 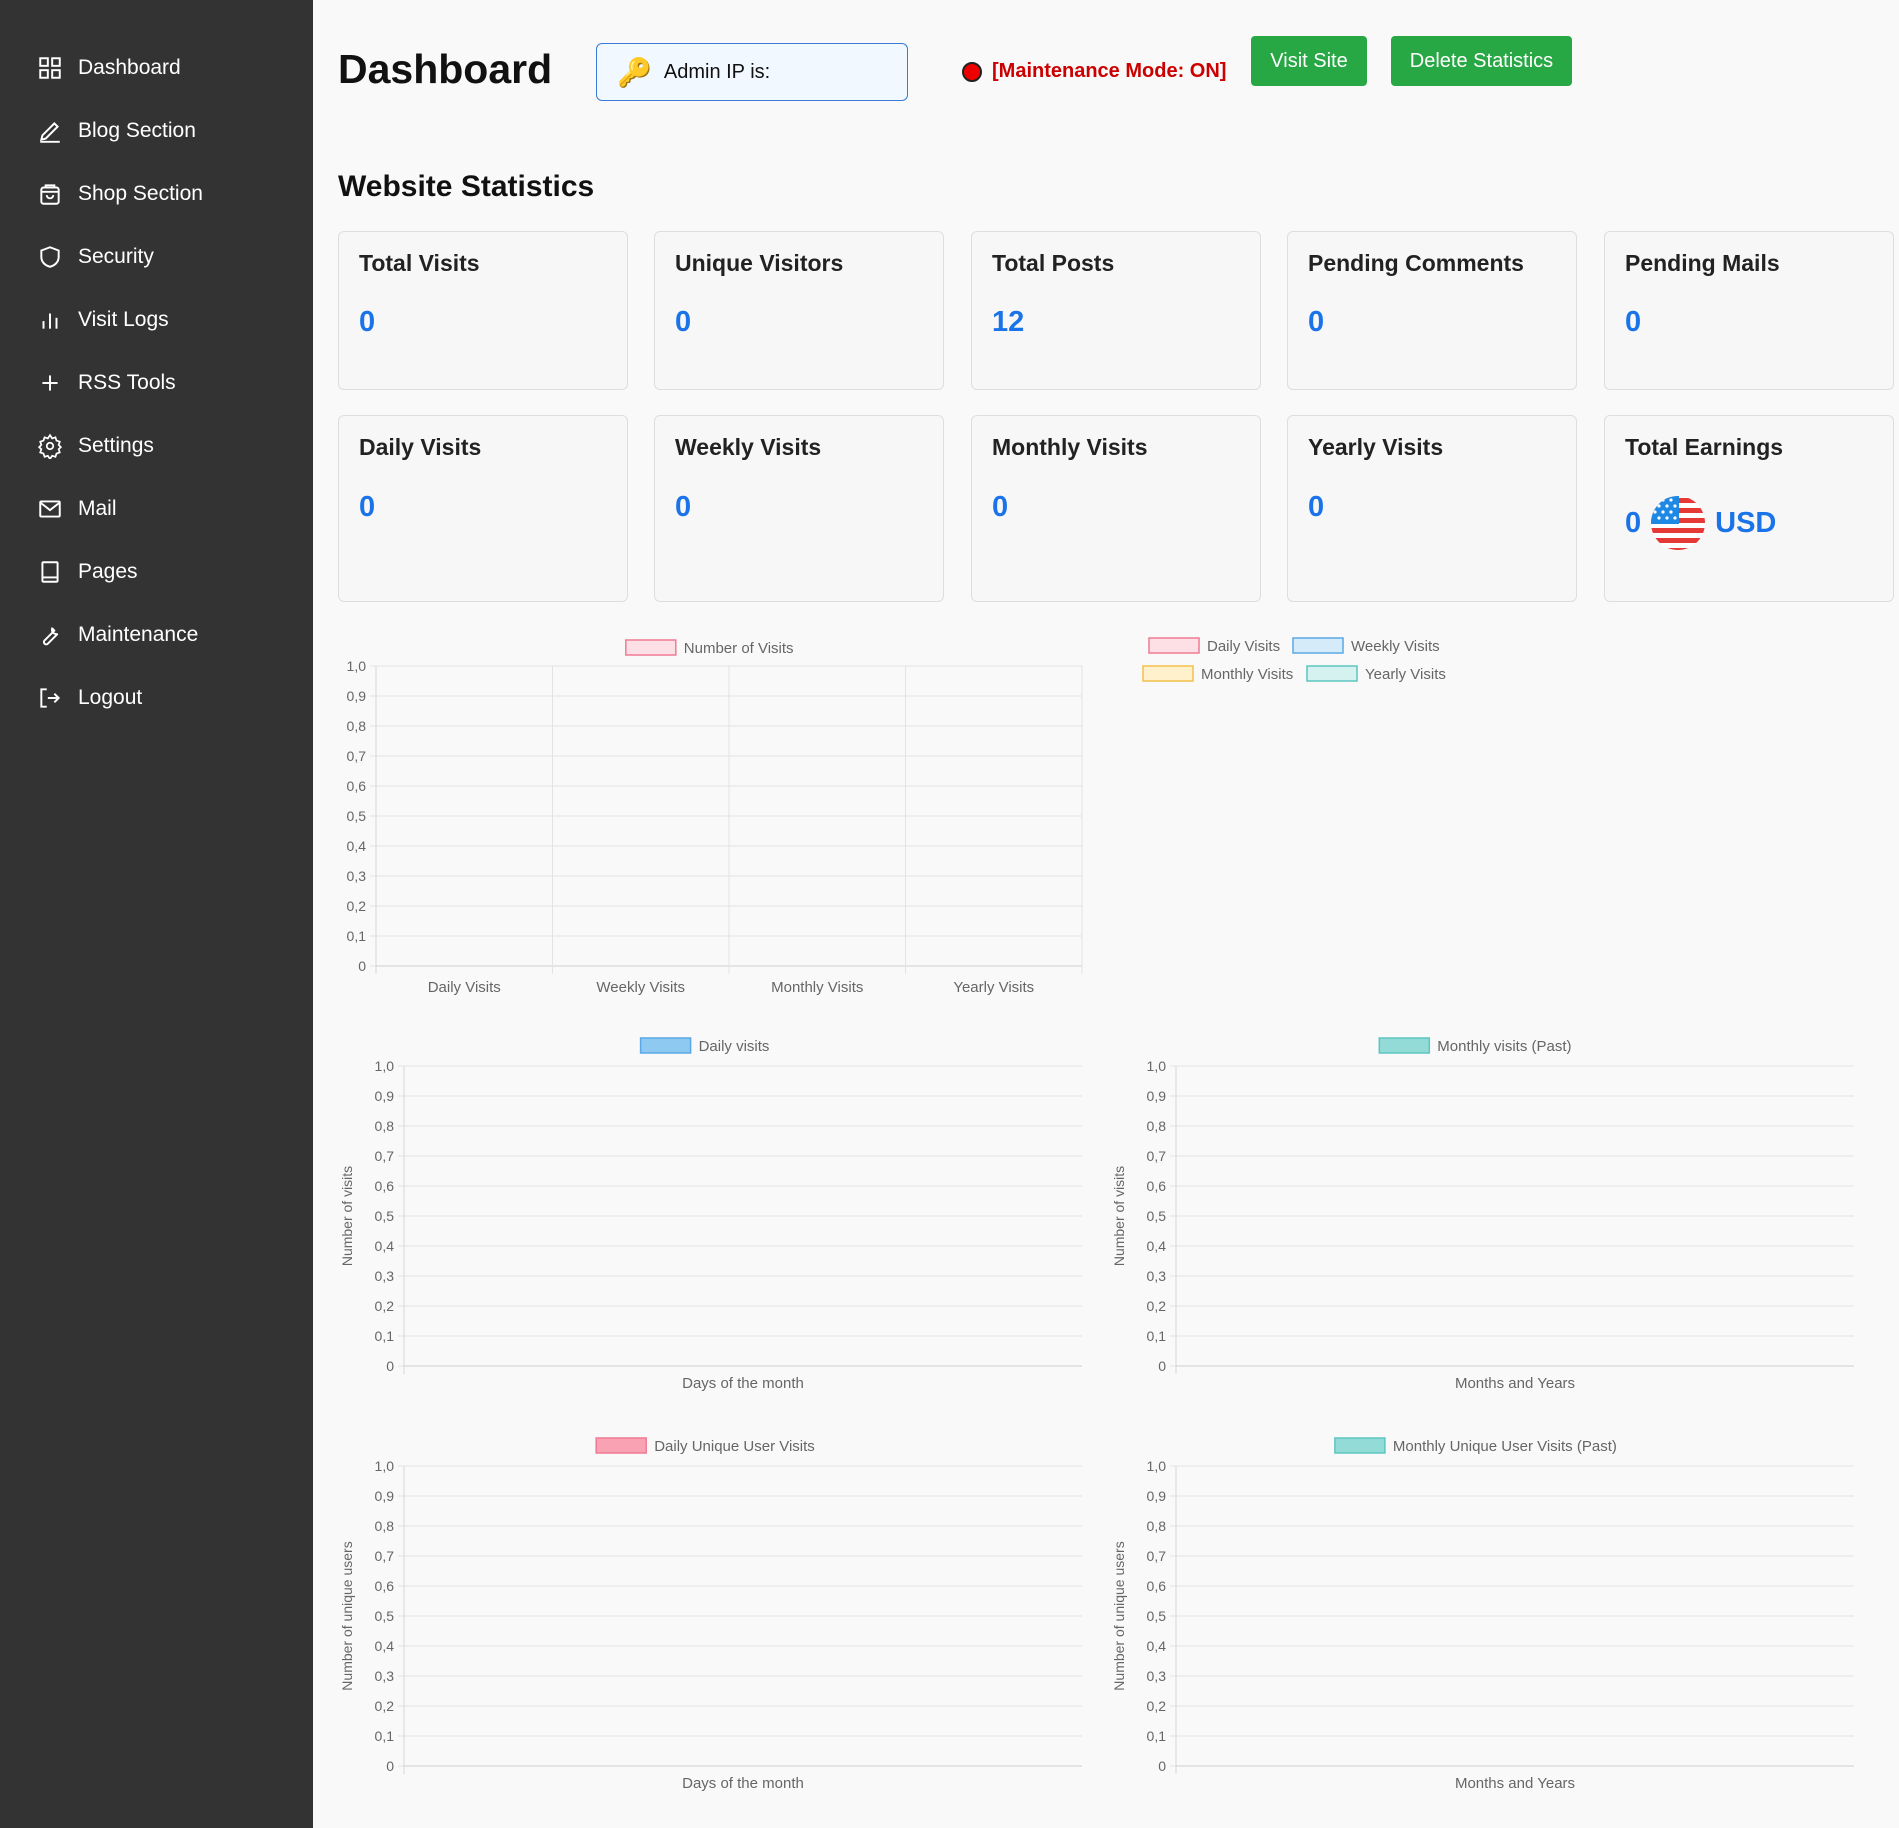 What do you see at coordinates (50, 572) in the screenshot?
I see `book-icon` at bounding box center [50, 572].